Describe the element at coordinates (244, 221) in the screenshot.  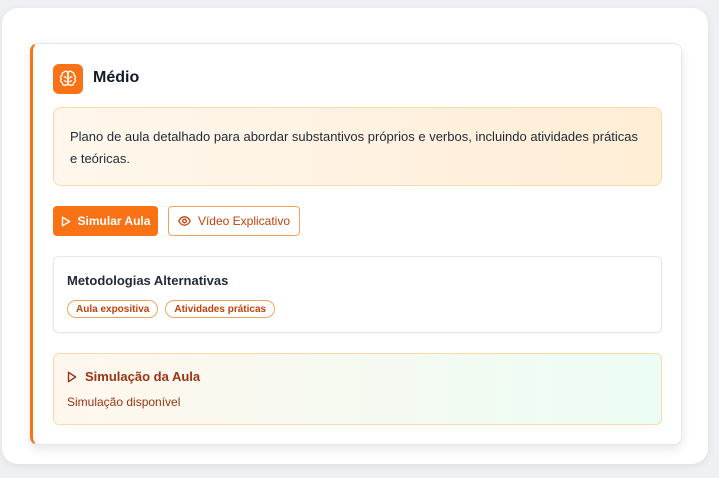
I see `explanatory-video-label: Vídeo Explicativo` at that location.